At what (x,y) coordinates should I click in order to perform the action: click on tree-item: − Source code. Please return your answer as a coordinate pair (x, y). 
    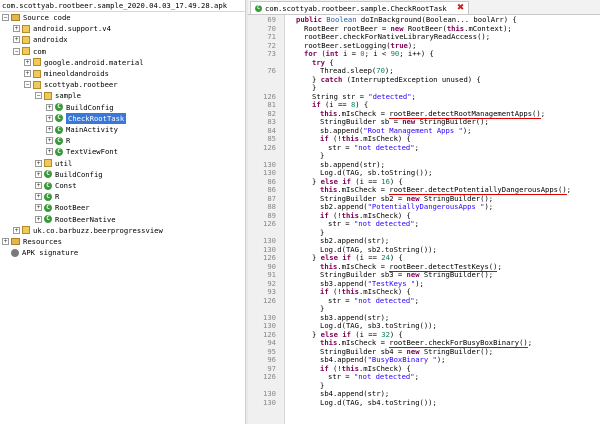
    Looking at the image, I should click on (36, 17).